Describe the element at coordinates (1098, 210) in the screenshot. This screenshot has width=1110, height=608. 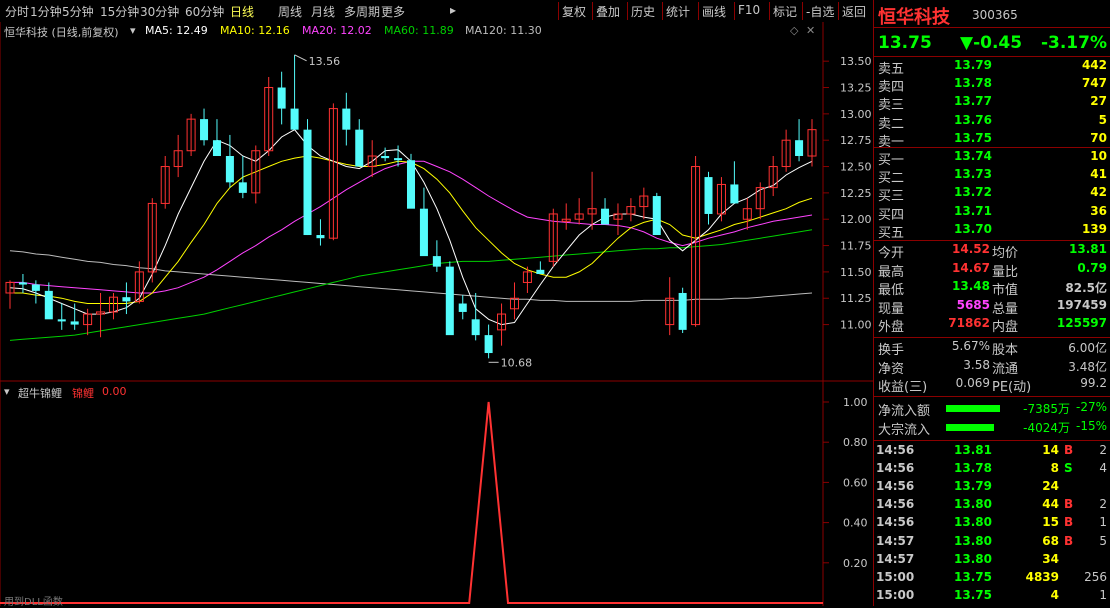
I see `bid-volume: 36` at that location.